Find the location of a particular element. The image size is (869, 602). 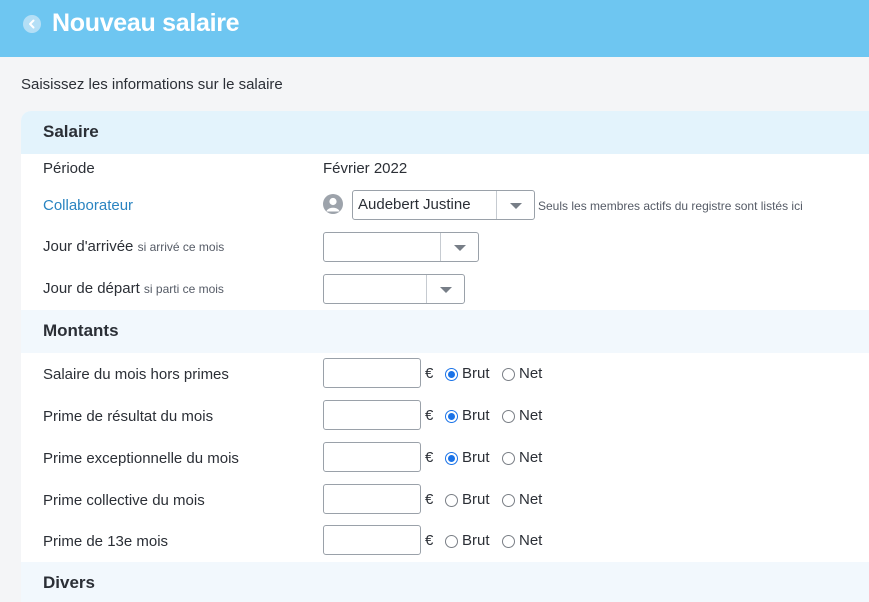

section-title: Divers is located at coordinates (69, 582).